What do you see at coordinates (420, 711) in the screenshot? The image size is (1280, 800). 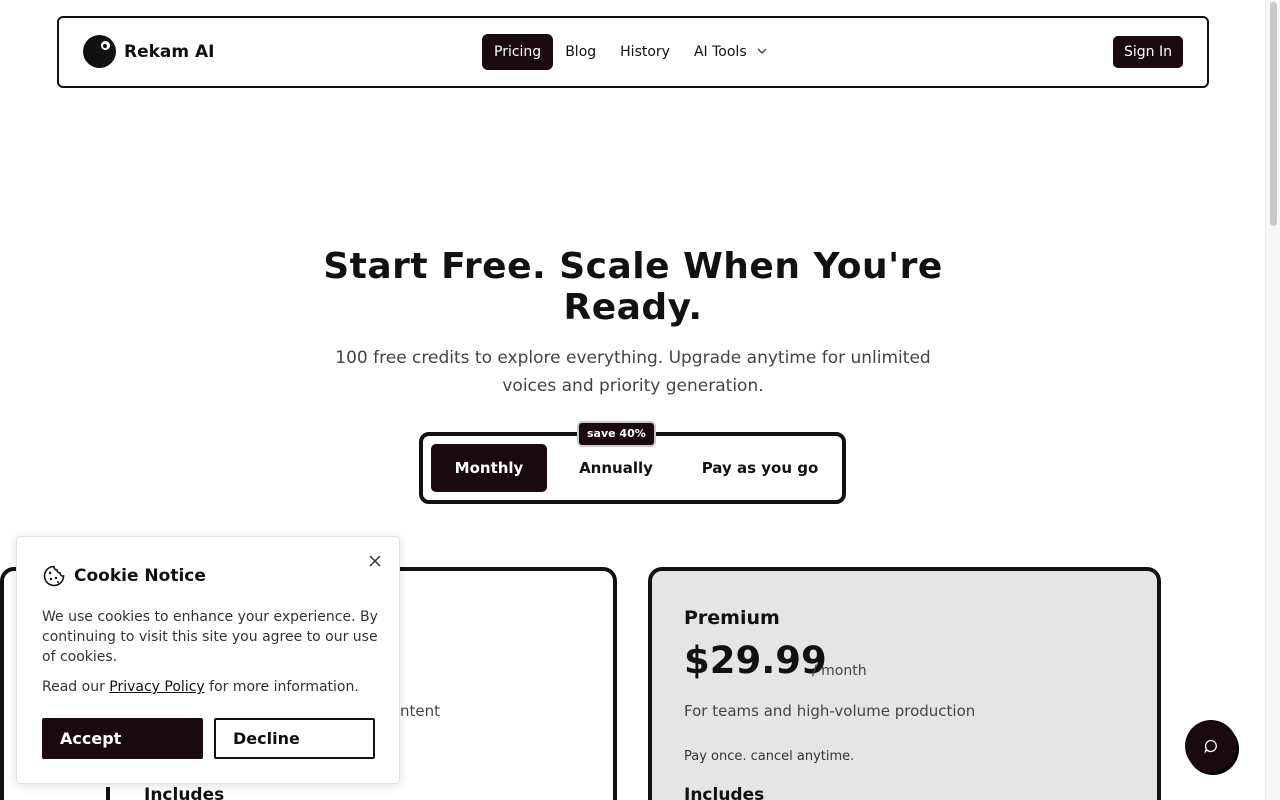 I see `plan-description: ntent` at bounding box center [420, 711].